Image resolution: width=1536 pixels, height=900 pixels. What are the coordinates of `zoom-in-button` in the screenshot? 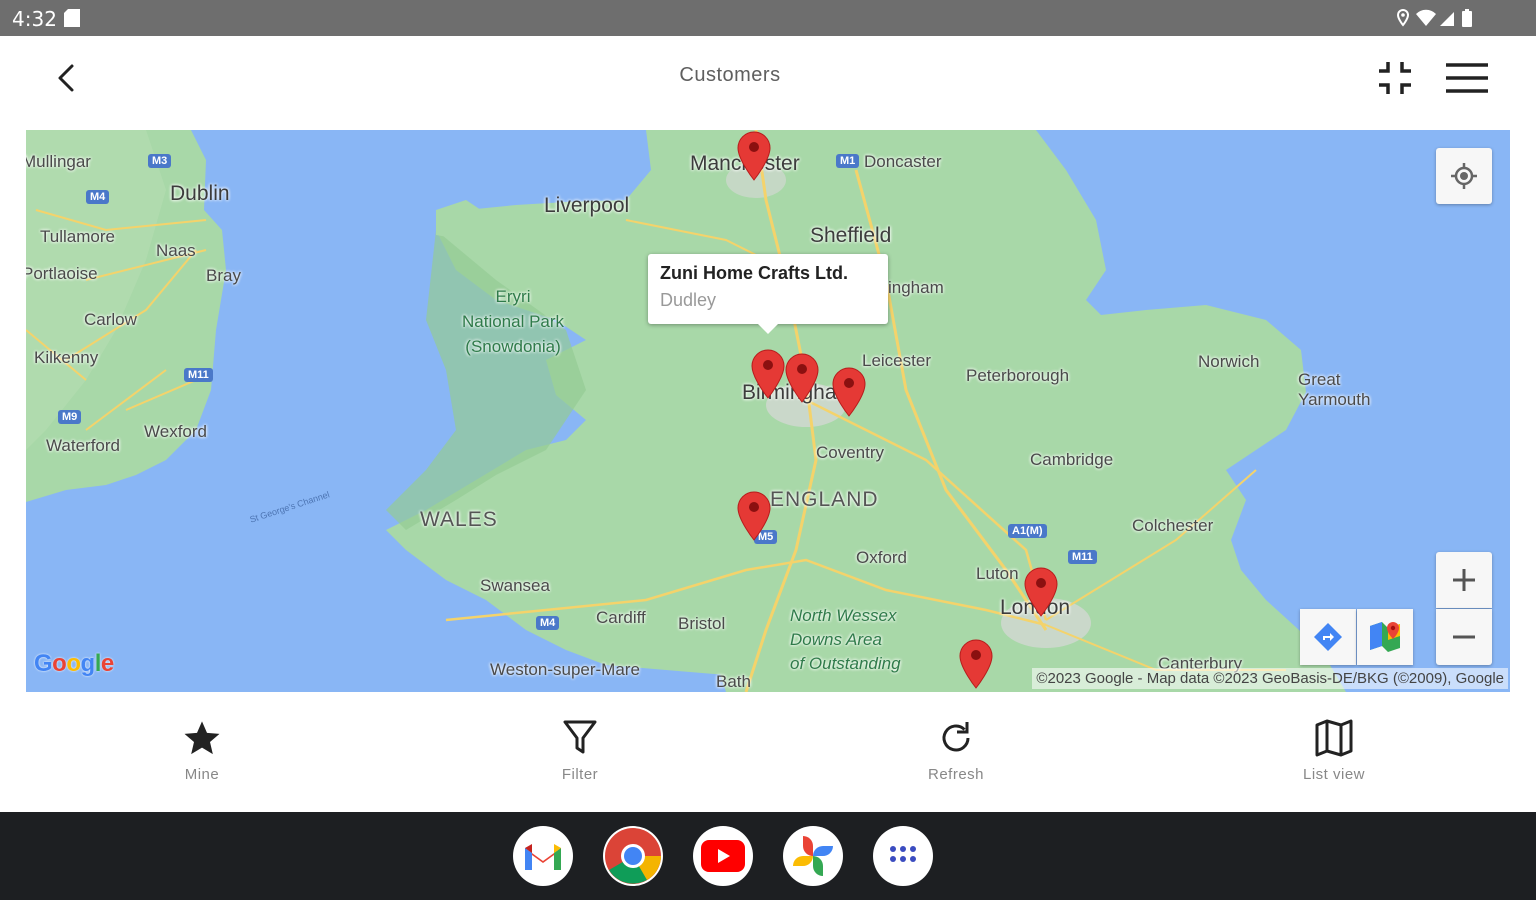 It's located at (1464, 580).